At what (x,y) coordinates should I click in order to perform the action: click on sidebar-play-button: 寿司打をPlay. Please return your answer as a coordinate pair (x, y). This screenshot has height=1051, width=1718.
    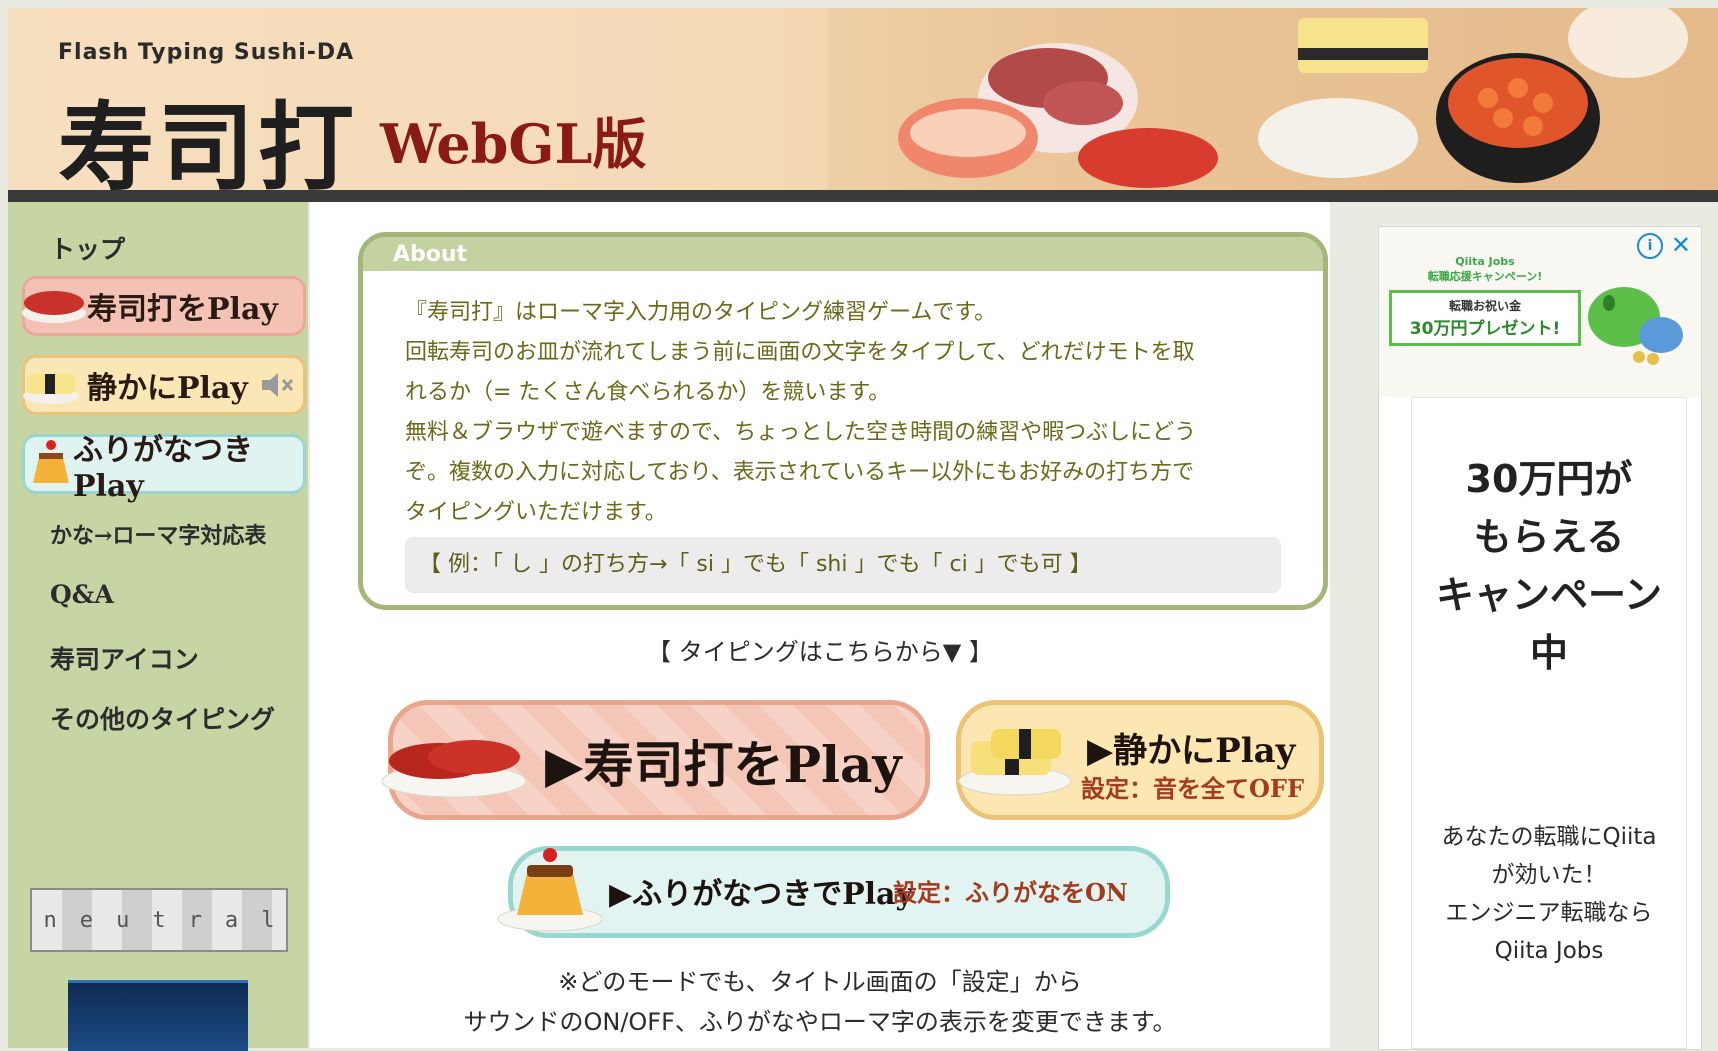
    Looking at the image, I should click on (164, 306).